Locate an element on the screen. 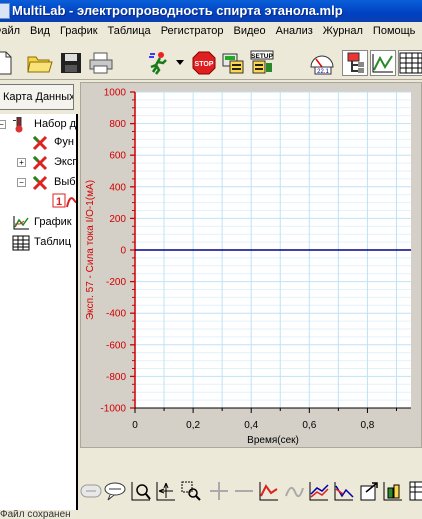  tree-node-functions: Фун is located at coordinates (38, 143).